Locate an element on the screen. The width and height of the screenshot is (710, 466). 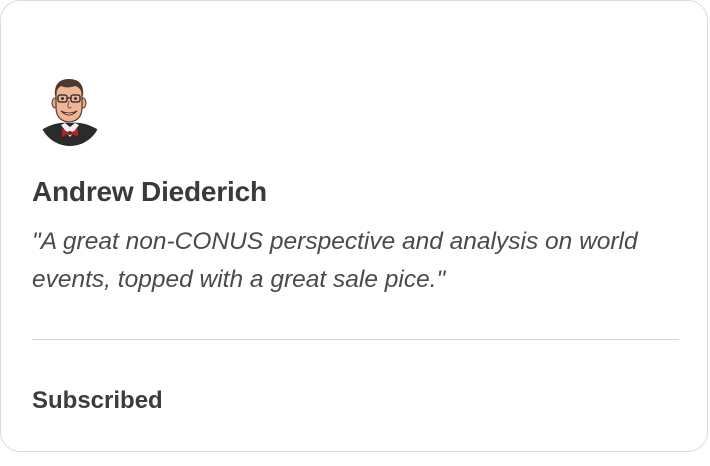
divider is located at coordinates (355, 339).